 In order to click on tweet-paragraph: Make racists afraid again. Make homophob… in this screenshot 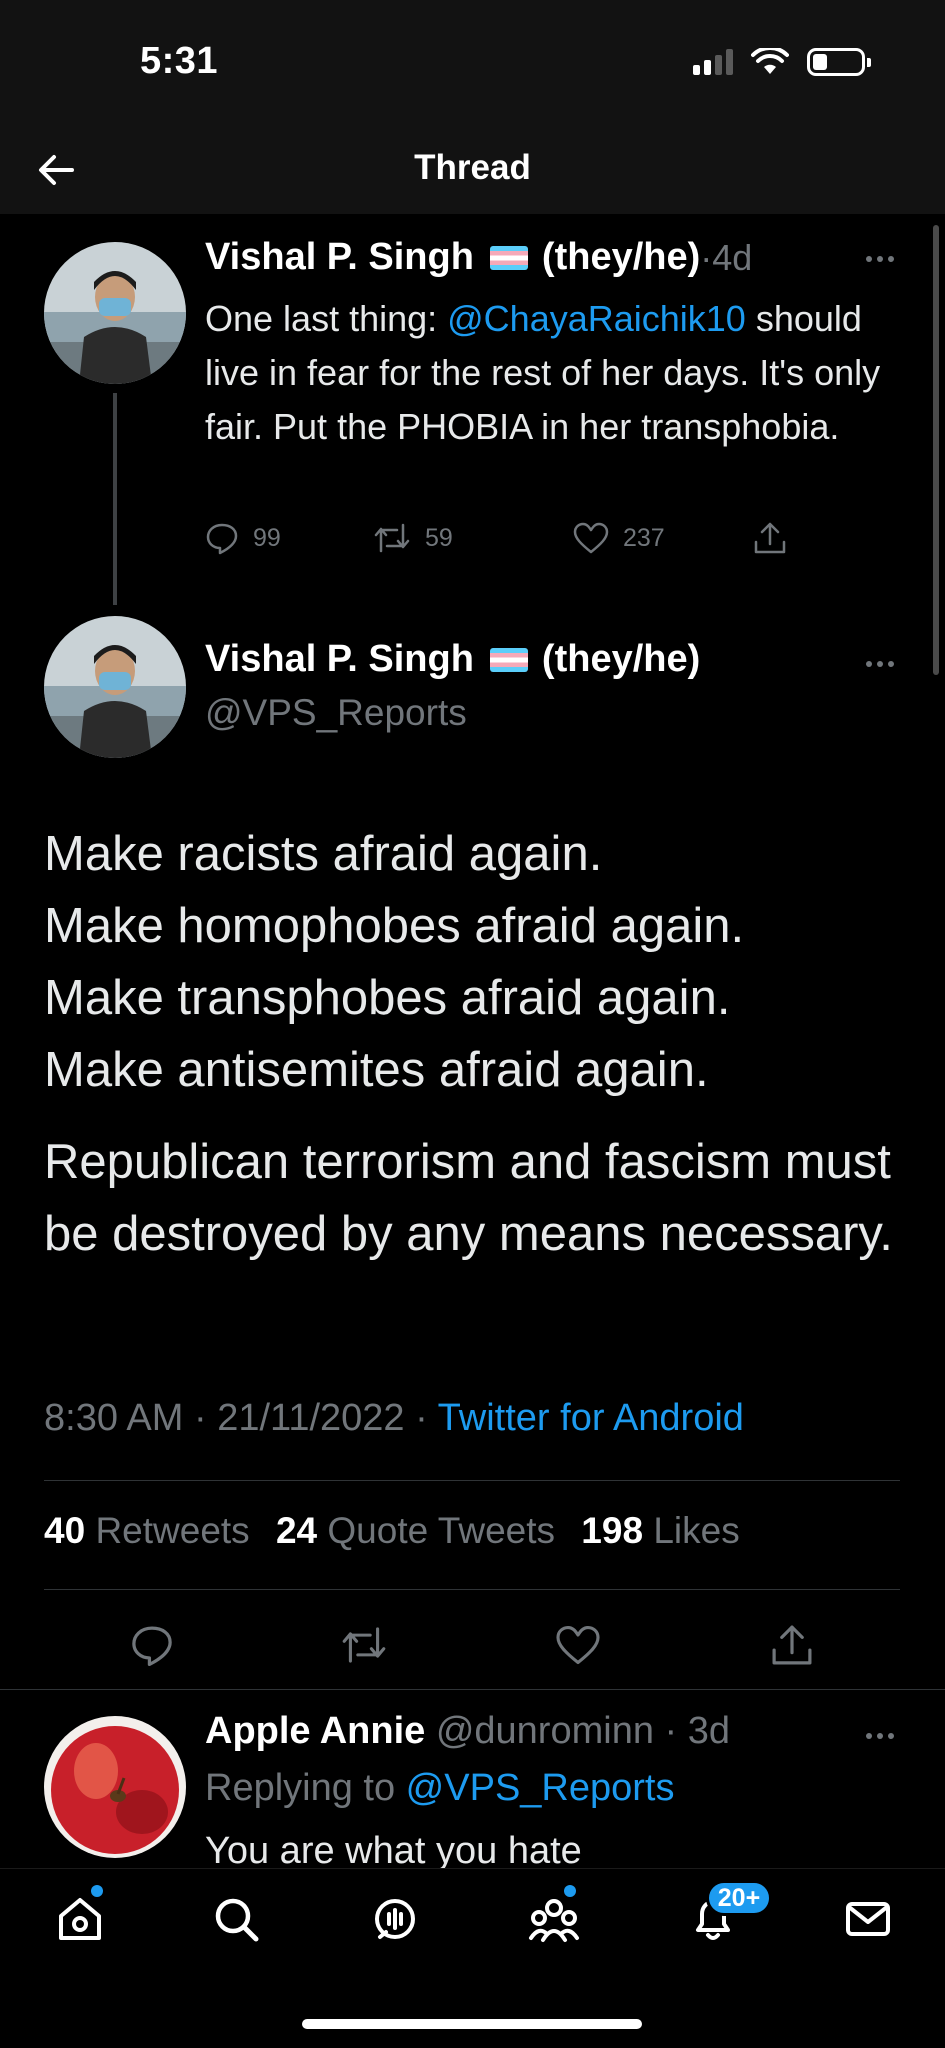, I will do `click(479, 962)`.